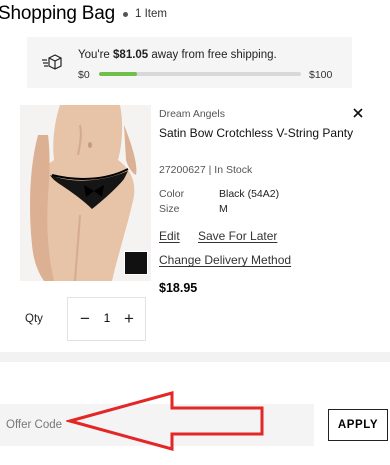 The width and height of the screenshot is (390, 465). I want to click on bag-header: Shopping Bag 1 Item, so click(83, 14).